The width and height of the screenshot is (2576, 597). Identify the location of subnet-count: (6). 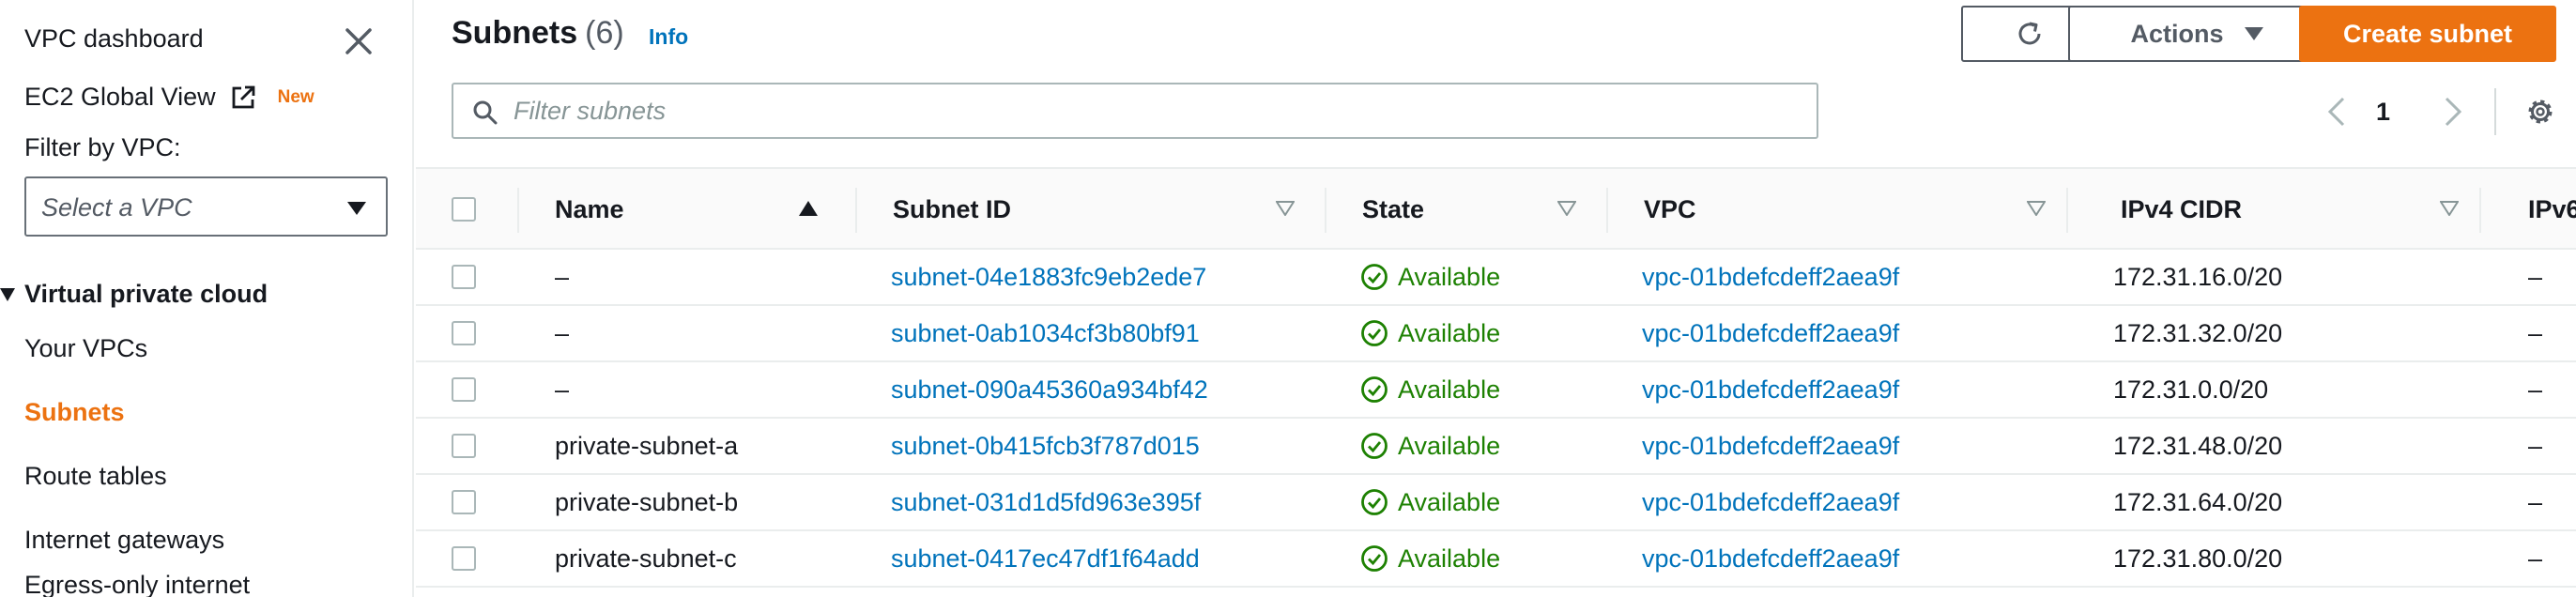
(604, 33).